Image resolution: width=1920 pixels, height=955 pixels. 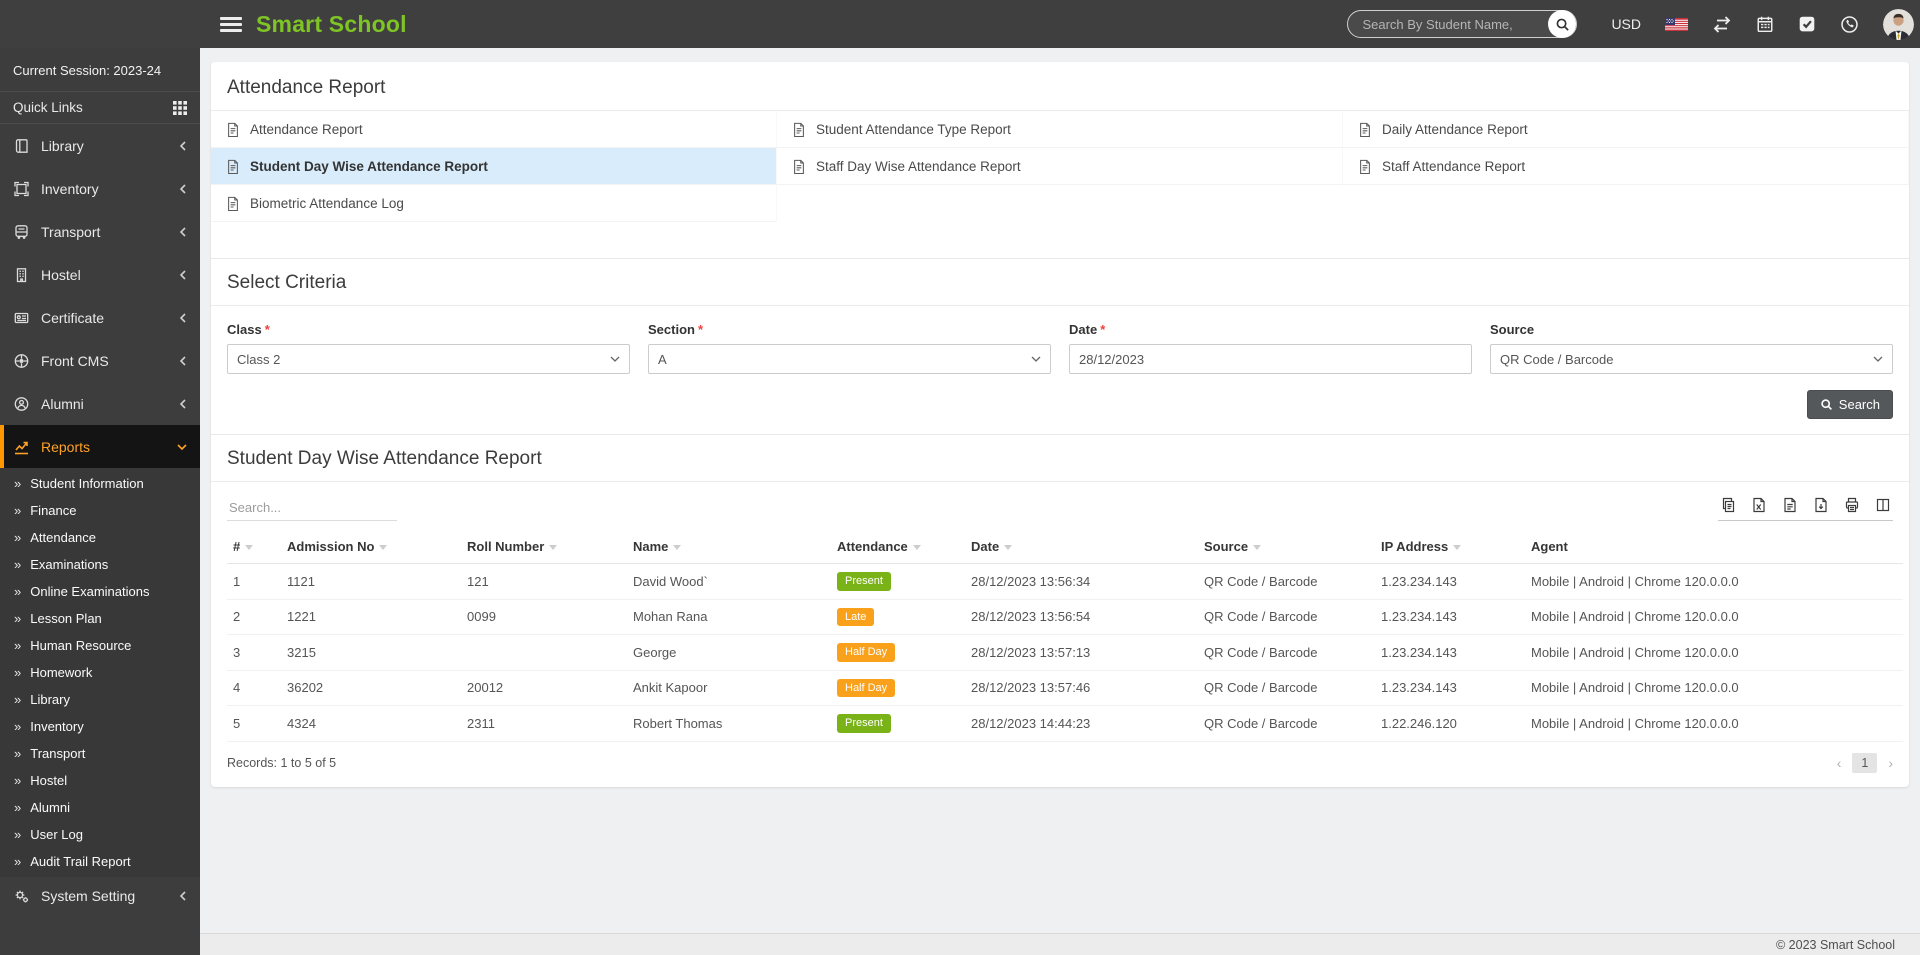 What do you see at coordinates (100, 780) in the screenshot?
I see `submenu-item-hostel: » Hostel` at bounding box center [100, 780].